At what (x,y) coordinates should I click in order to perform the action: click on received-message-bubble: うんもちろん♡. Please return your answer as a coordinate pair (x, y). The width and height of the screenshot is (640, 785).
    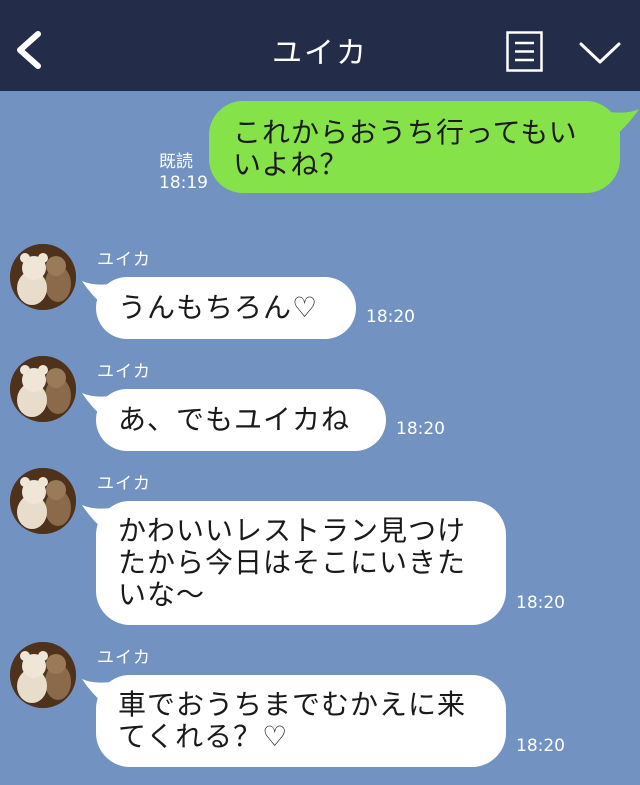
    Looking at the image, I should click on (226, 308).